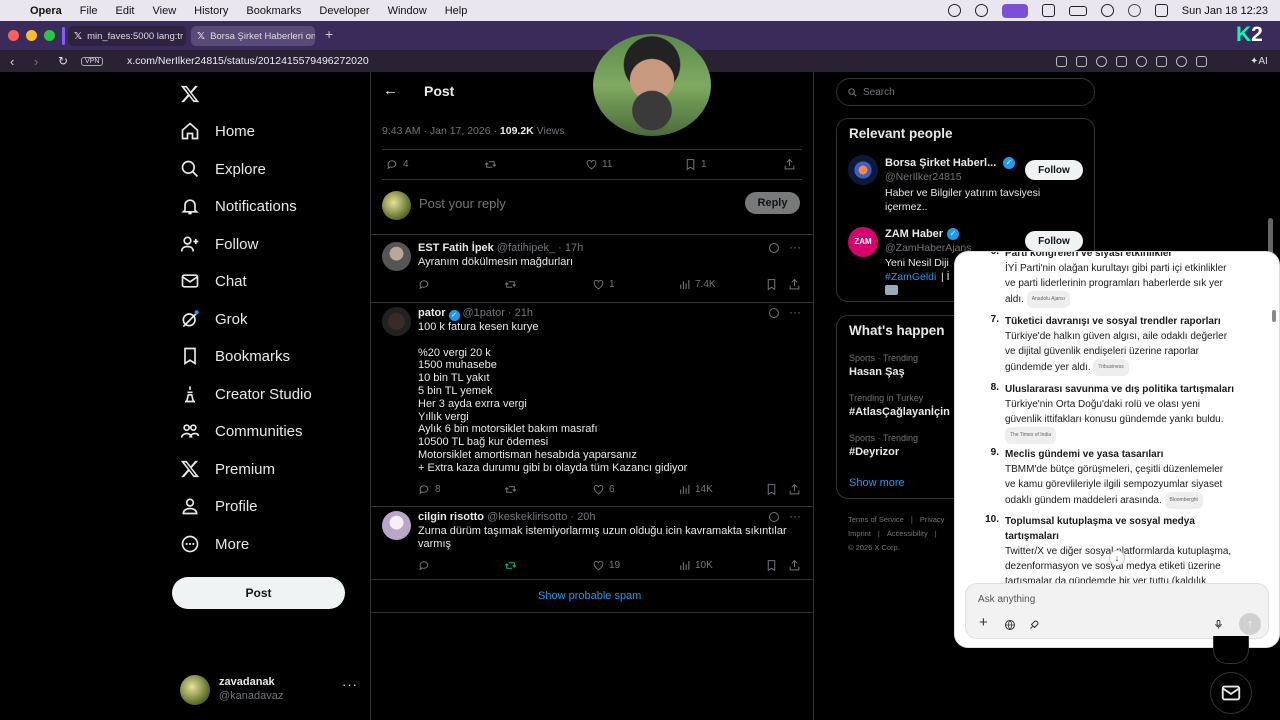 The image size is (1280, 720). Describe the element at coordinates (1107, 10) in the screenshot. I see `play-icon` at that location.